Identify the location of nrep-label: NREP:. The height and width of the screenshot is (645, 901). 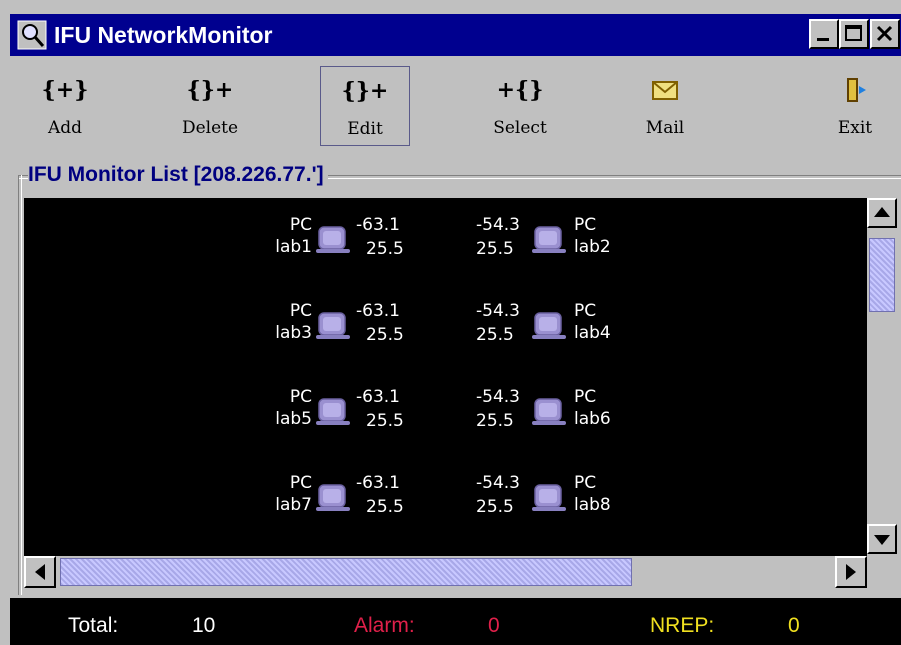
(682, 625).